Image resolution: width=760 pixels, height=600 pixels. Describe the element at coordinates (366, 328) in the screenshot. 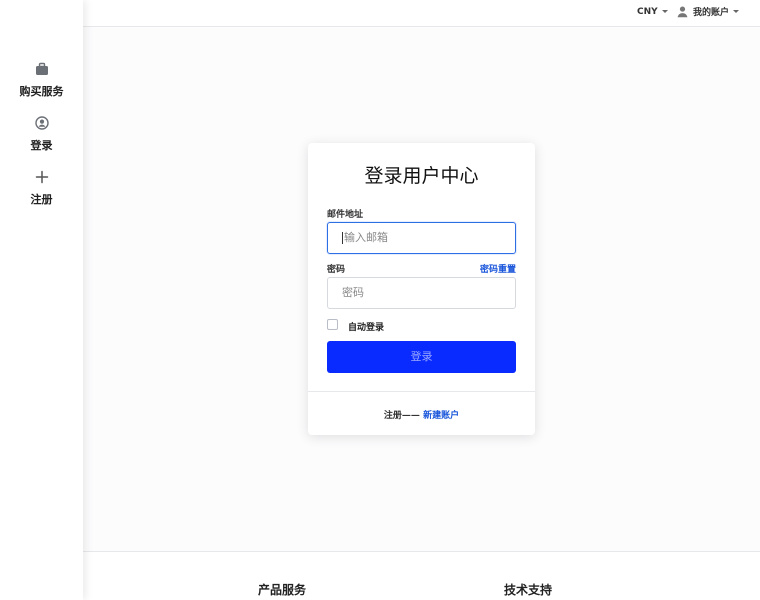

I see `auto-login-label: 自动登录` at that location.